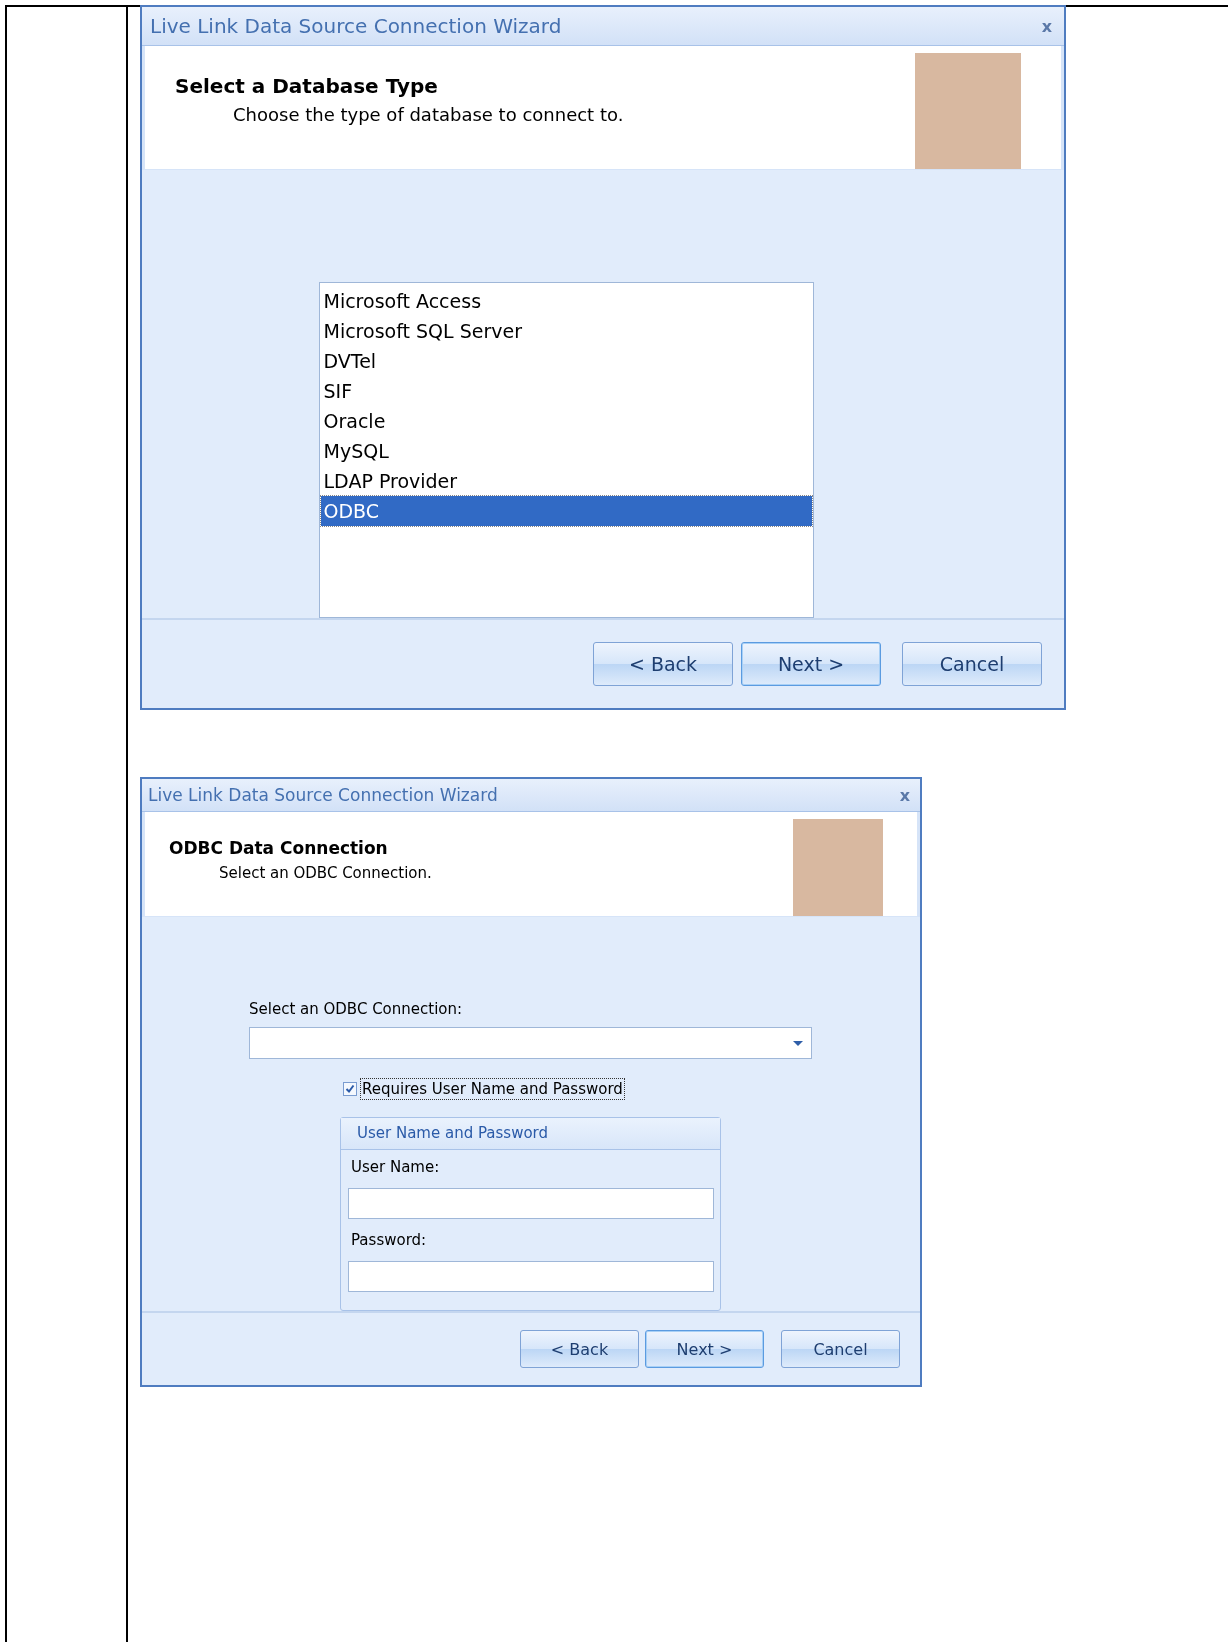  I want to click on list-item: SIF, so click(566, 391).